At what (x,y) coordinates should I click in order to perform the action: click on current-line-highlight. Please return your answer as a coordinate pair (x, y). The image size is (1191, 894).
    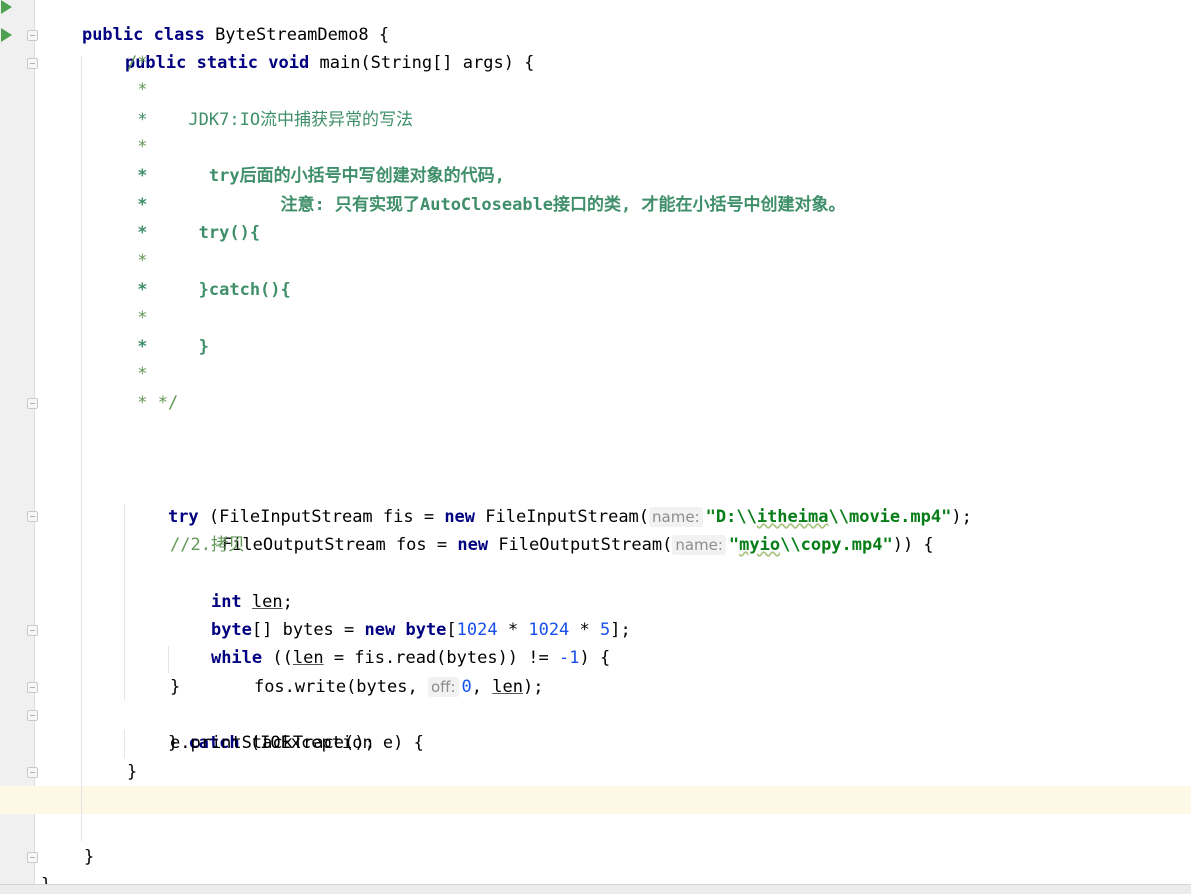
    Looking at the image, I should click on (595, 800).